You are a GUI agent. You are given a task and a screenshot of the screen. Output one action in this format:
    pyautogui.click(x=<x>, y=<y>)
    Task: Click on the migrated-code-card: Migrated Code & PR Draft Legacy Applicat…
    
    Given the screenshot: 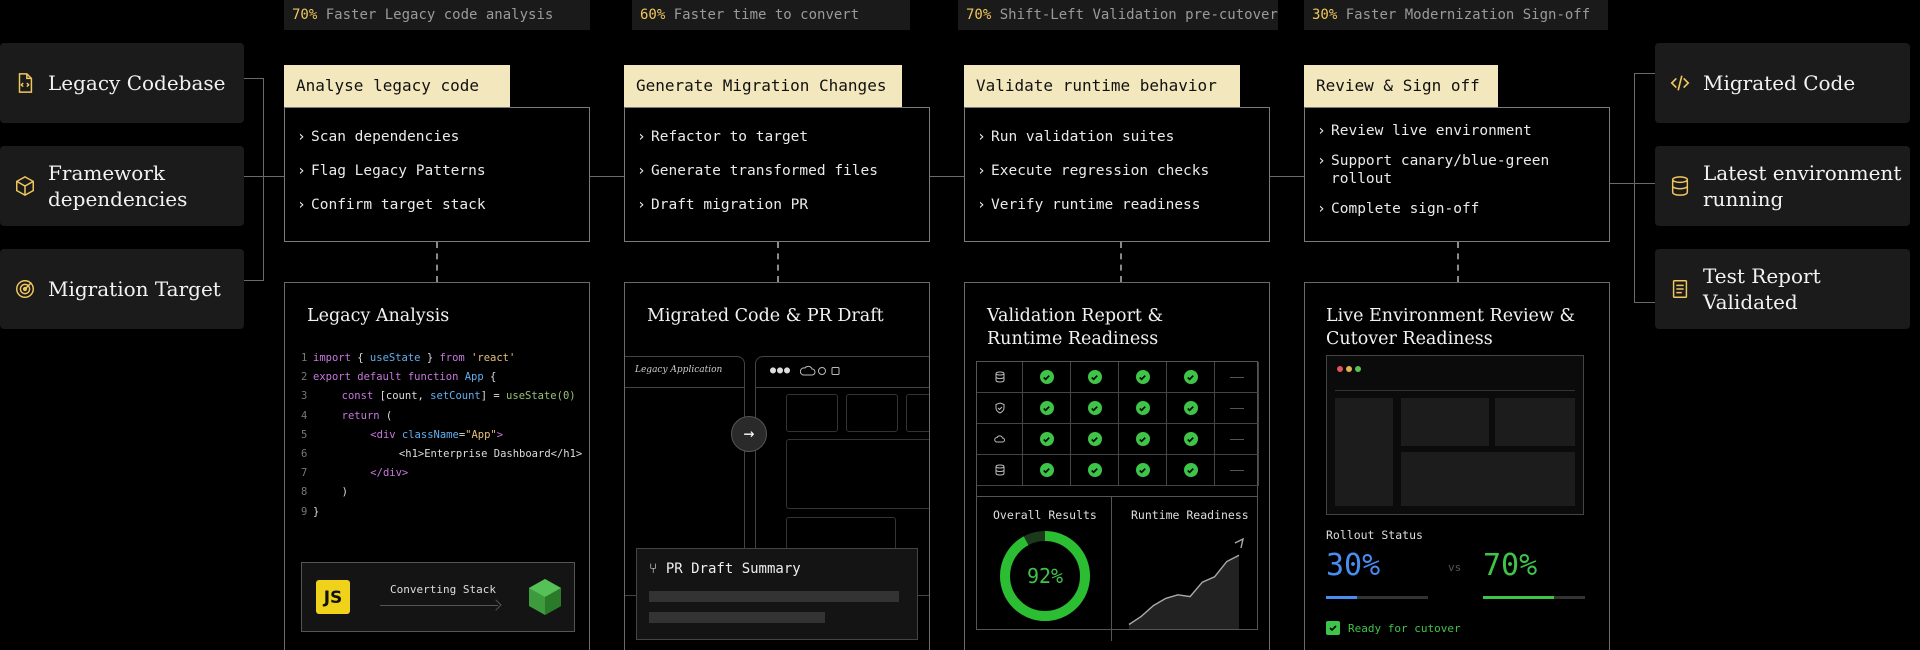 What is the action you would take?
    pyautogui.click(x=777, y=466)
    